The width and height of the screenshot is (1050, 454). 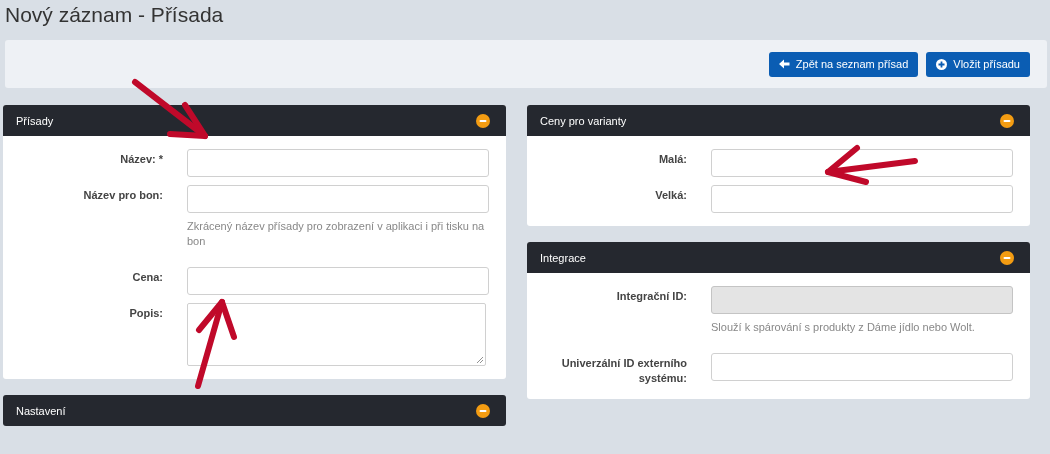 What do you see at coordinates (145, 313) in the screenshot?
I see `field-label: Popis:` at bounding box center [145, 313].